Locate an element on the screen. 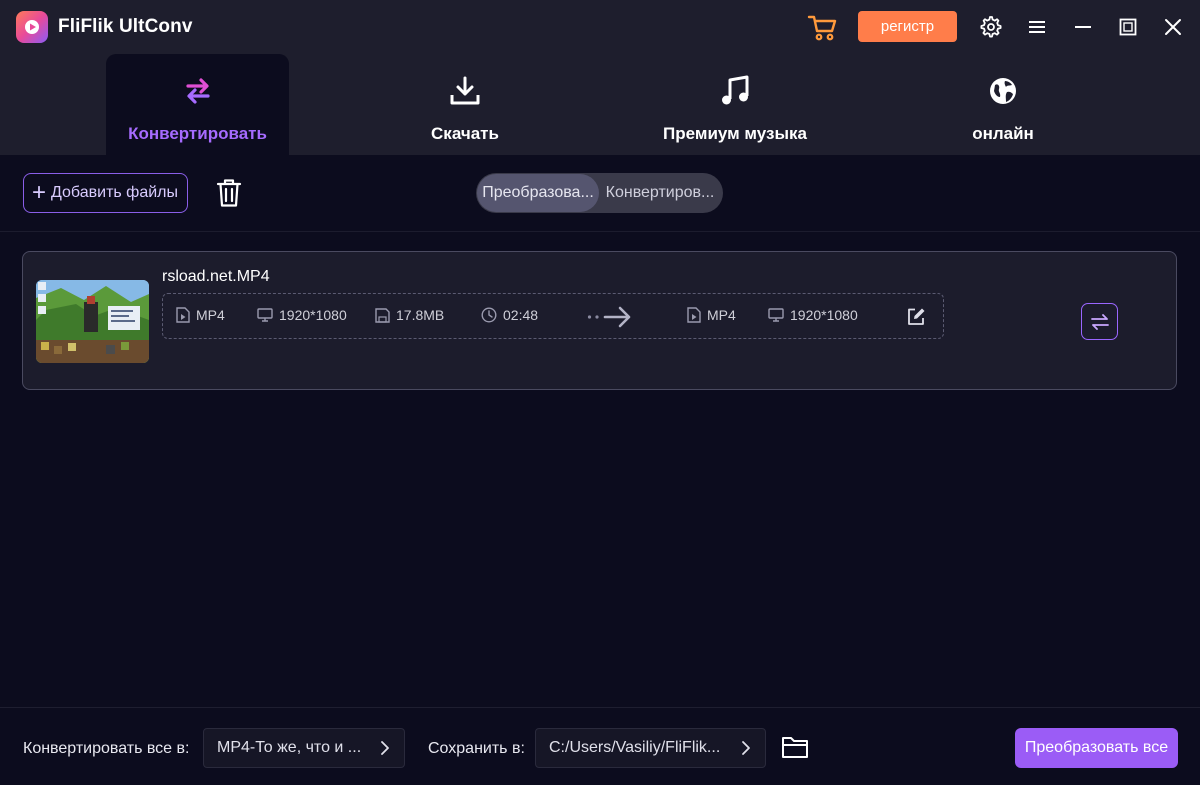 The width and height of the screenshot is (1200, 785). convert-all-to-label: Конвертировать все в: is located at coordinates (106, 748).